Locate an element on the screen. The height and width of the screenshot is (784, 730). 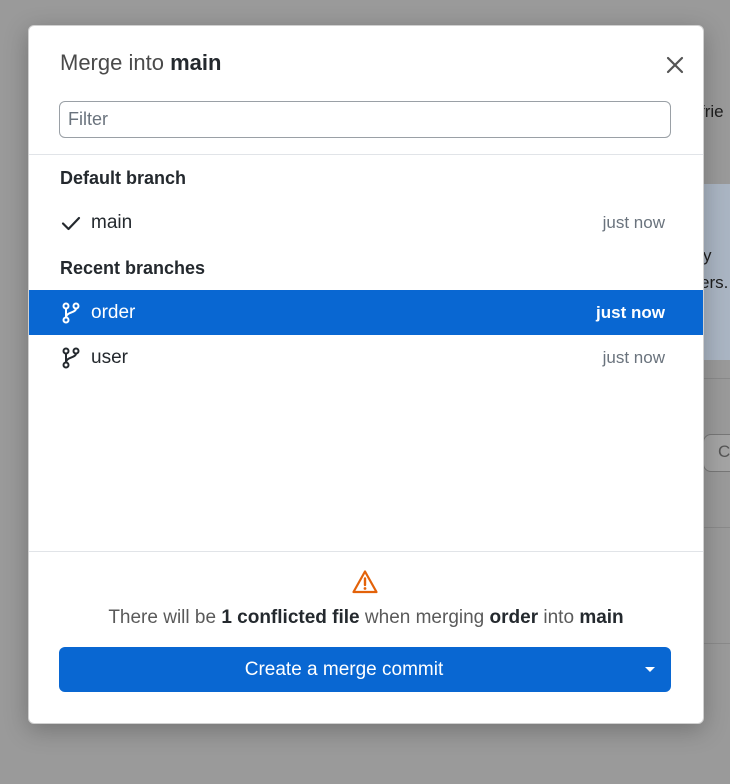
background-text: C is located at coordinates (724, 451).